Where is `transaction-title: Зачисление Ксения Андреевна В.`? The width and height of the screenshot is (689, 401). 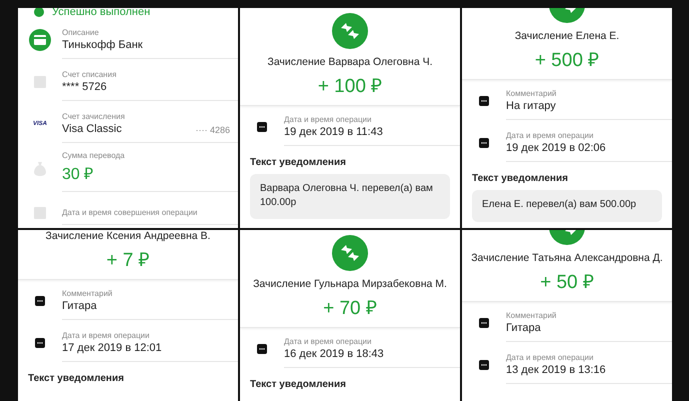
transaction-title: Зачисление Ксения Андреевна В. is located at coordinates (128, 236).